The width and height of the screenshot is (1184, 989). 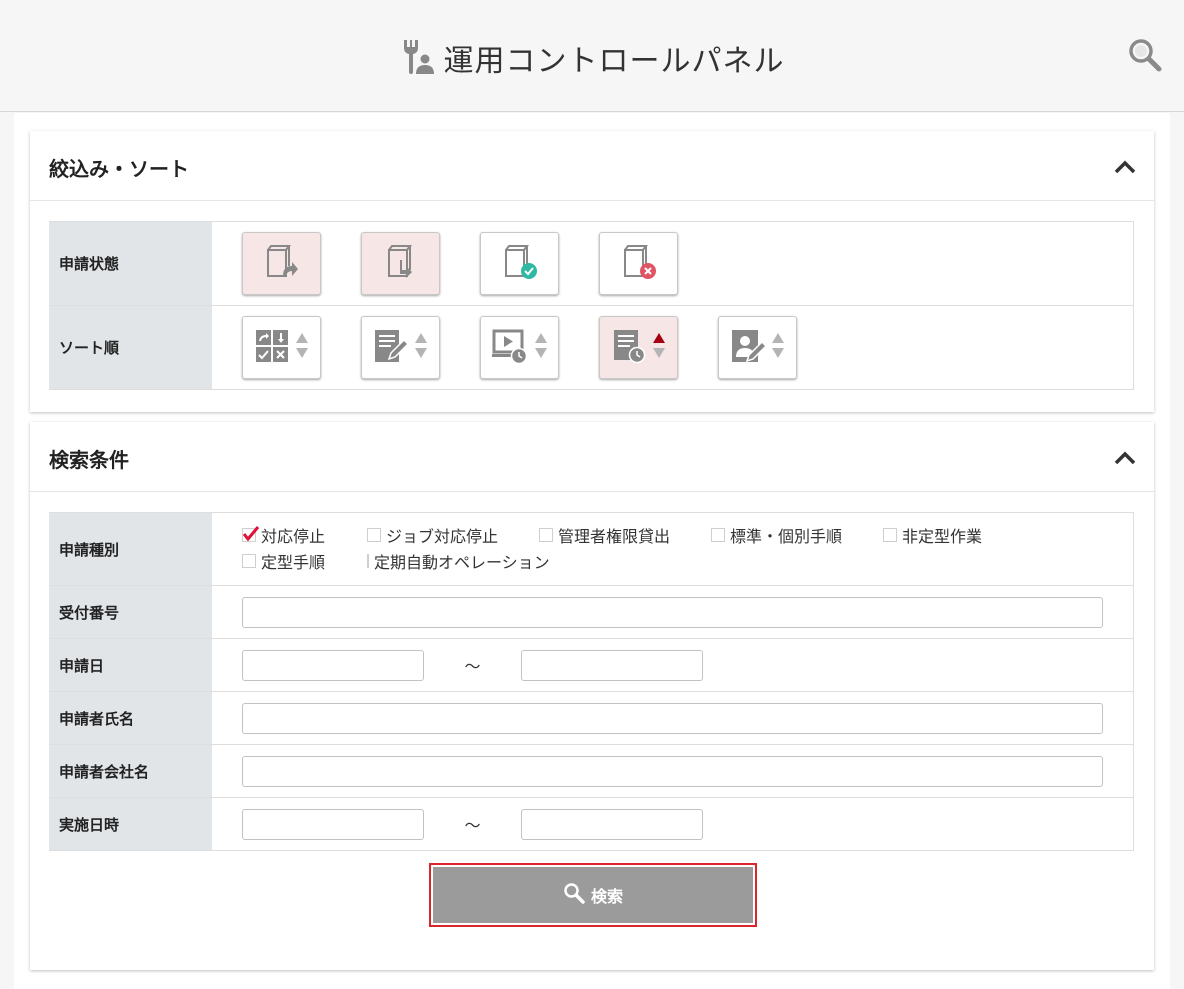 I want to click on title-area: 運用コントロールパネル, so click(x=592, y=58).